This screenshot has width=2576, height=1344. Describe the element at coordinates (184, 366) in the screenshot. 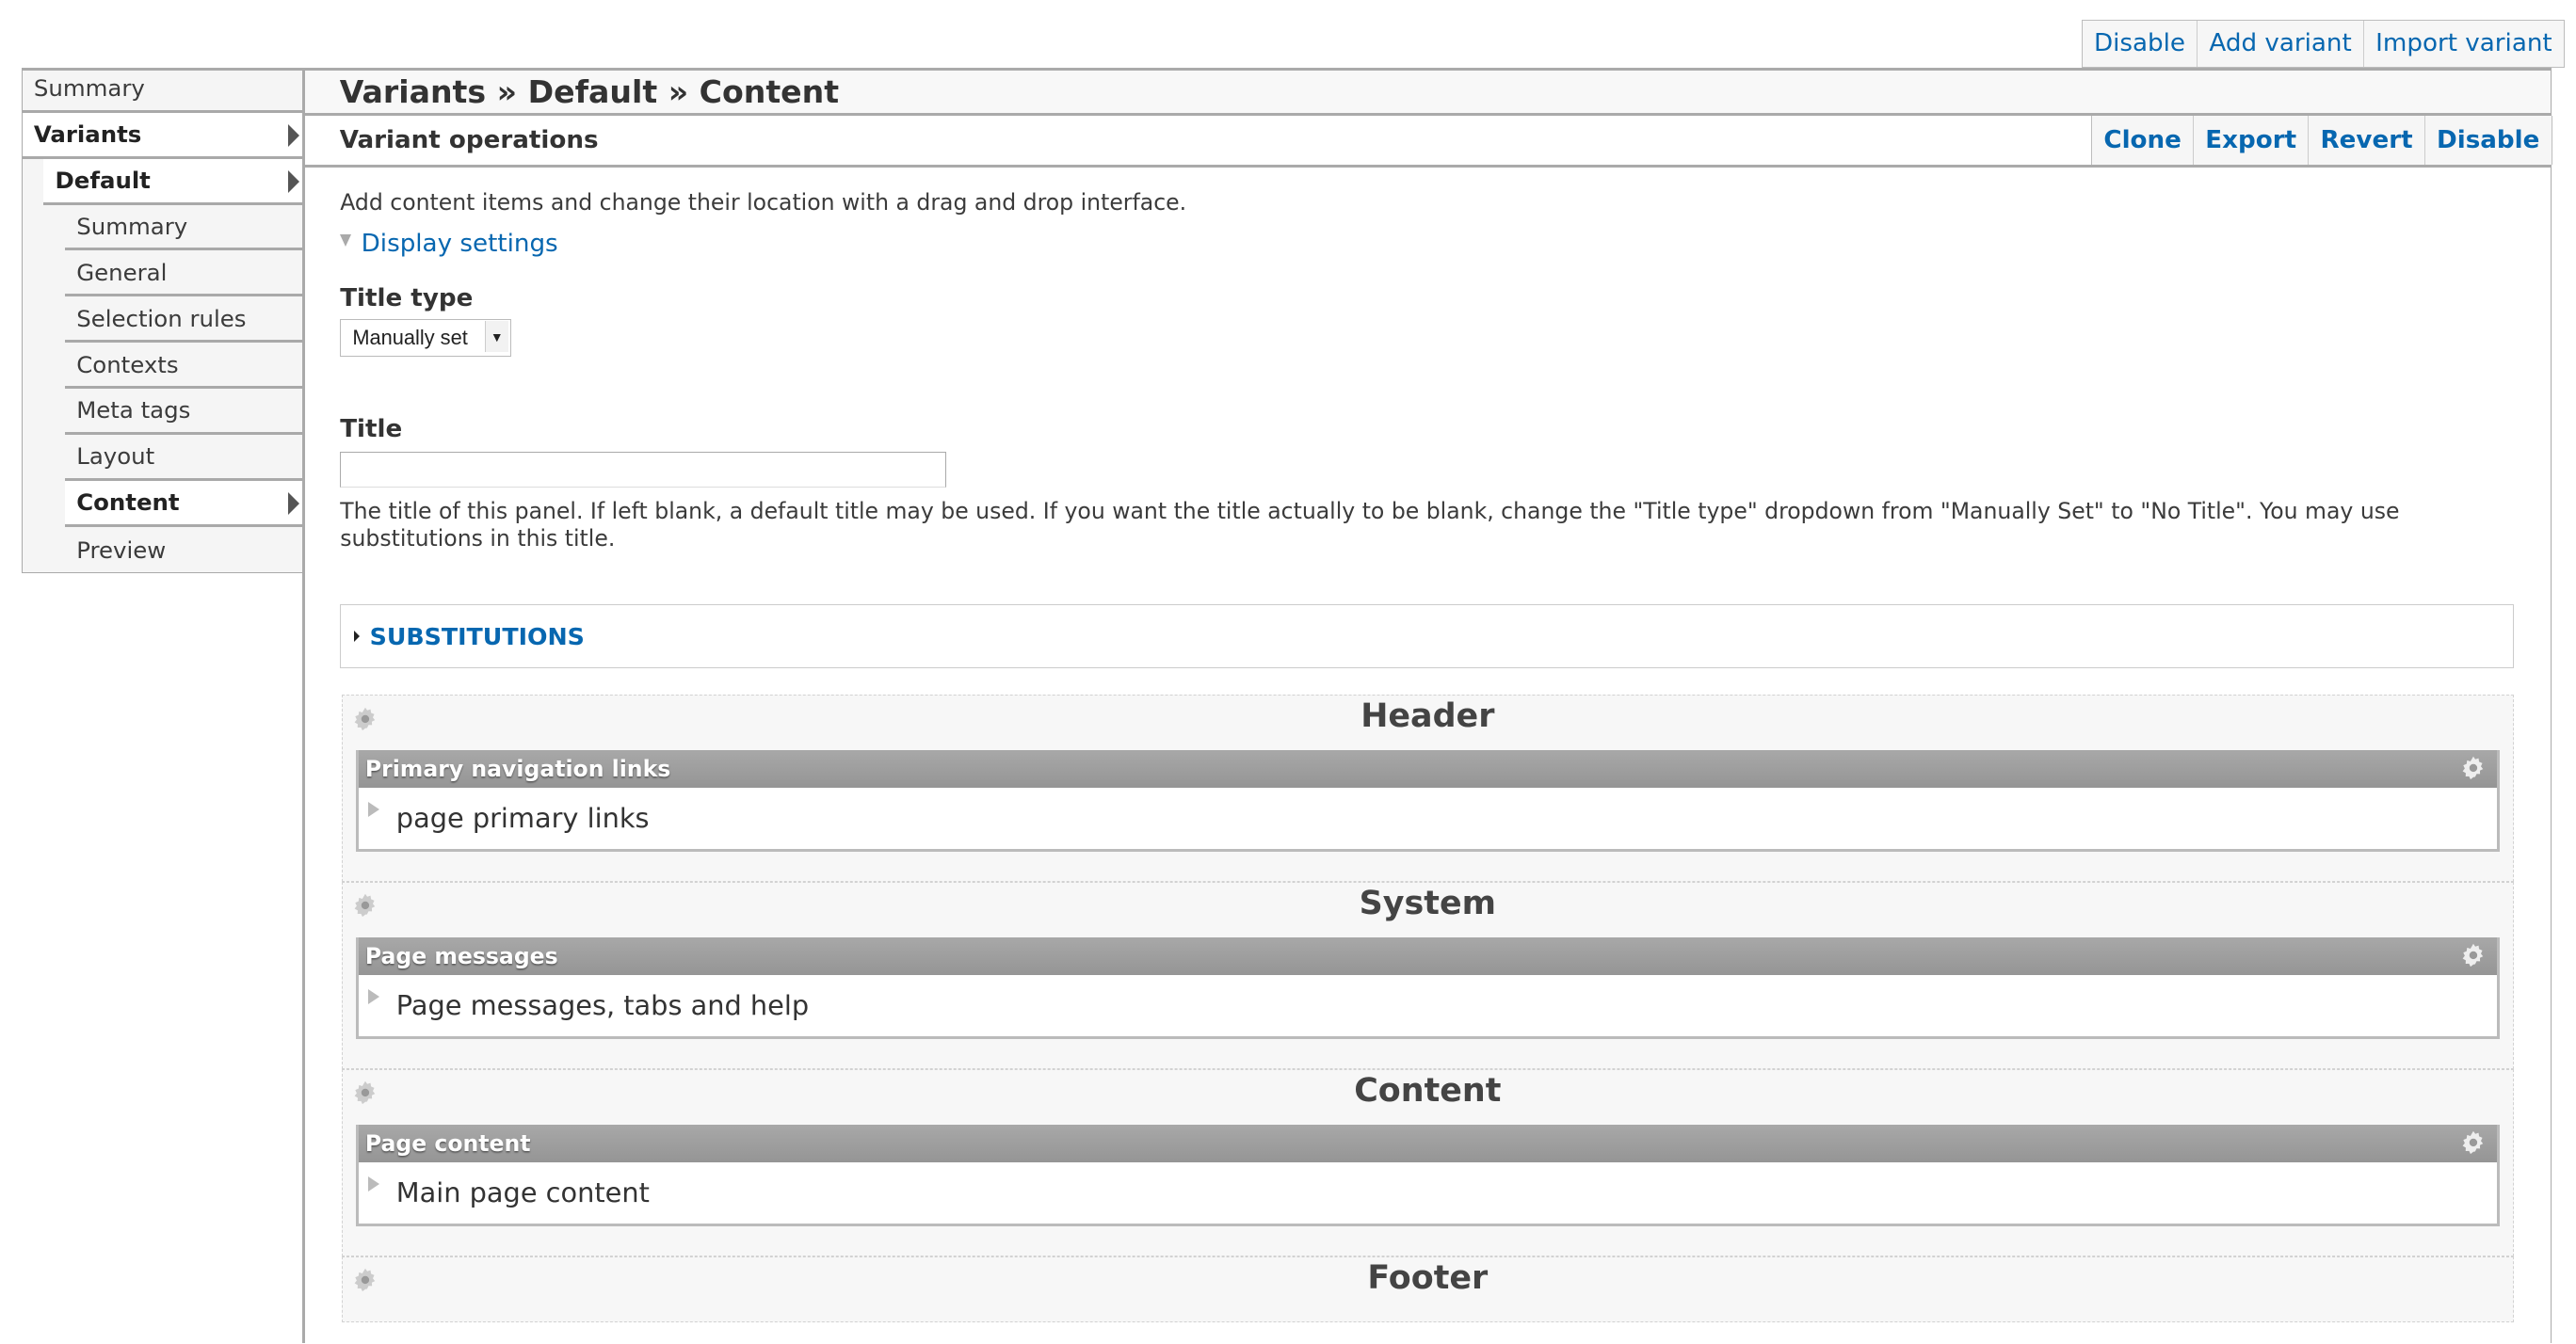

I see `sidebar-item-contexts: Contexts` at that location.